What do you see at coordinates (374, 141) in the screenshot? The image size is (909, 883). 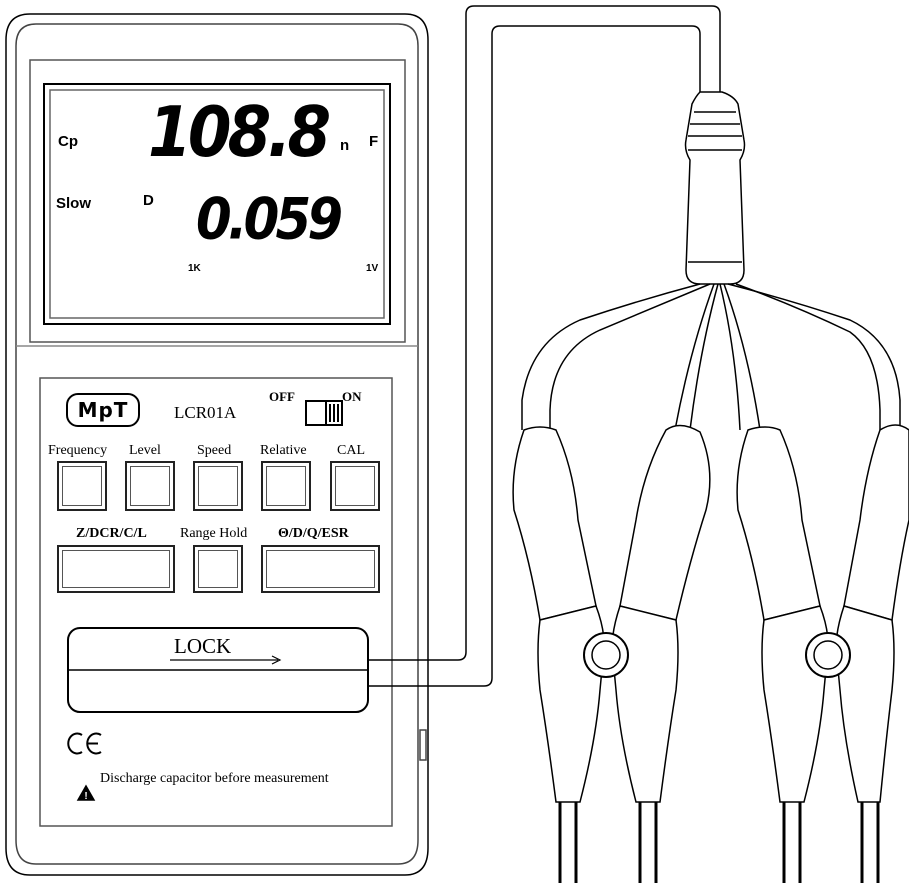 I see `primary-unit: F` at bounding box center [374, 141].